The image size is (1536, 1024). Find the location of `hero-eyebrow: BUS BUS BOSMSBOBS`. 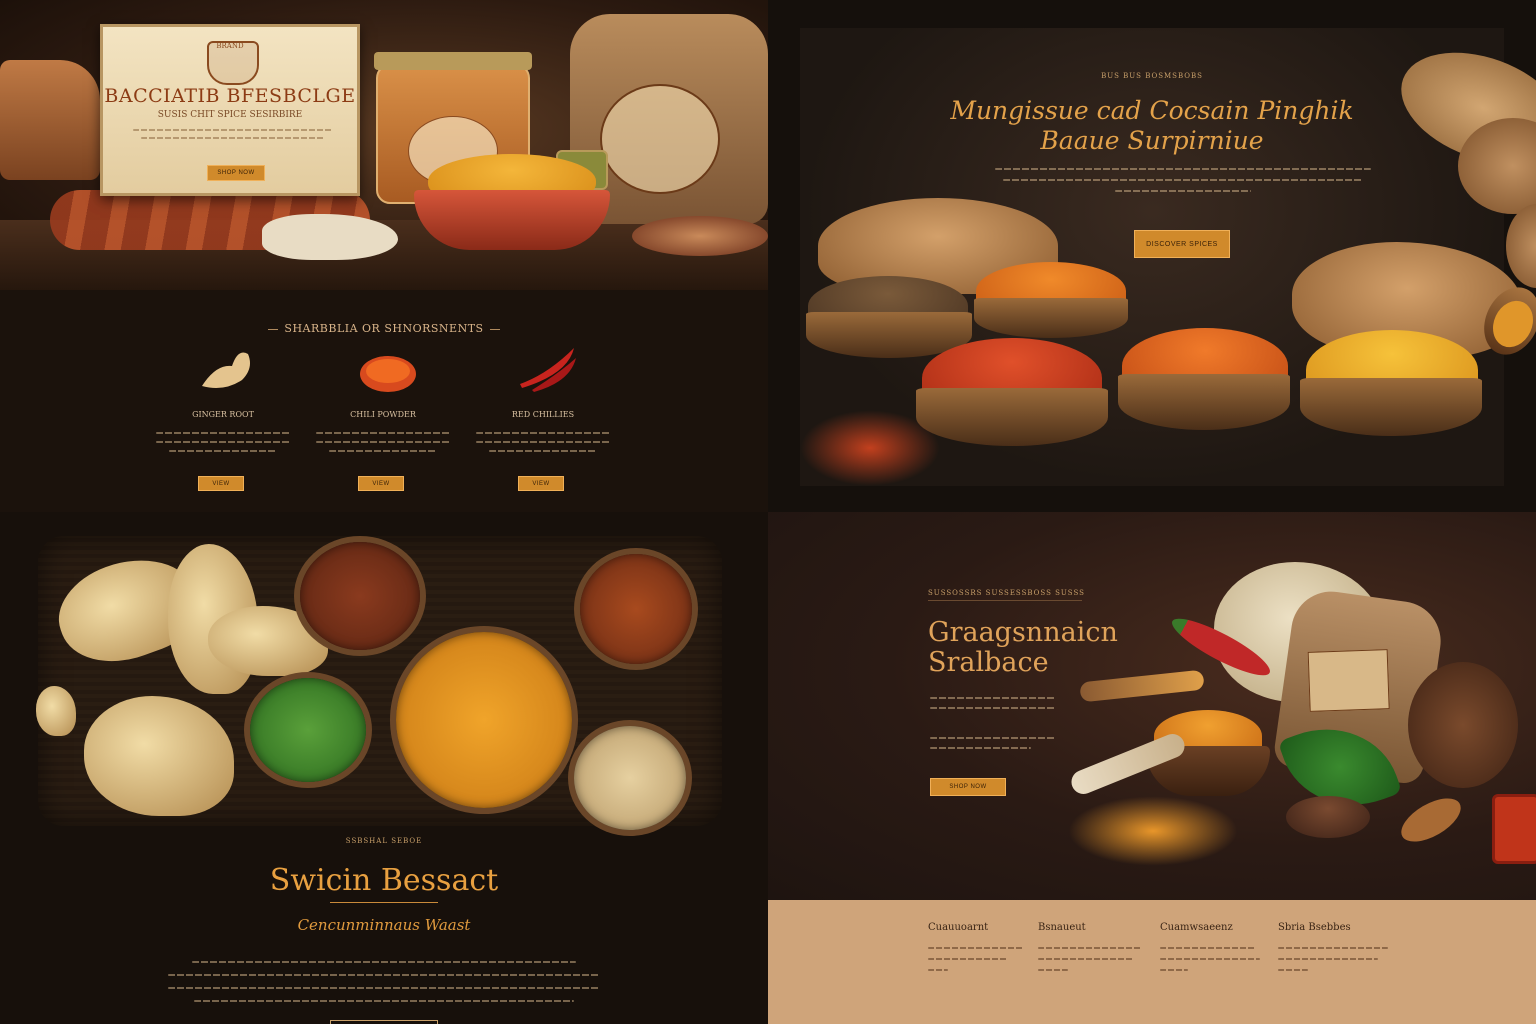

hero-eyebrow: BUS BUS BOSMSBOBS is located at coordinates (1152, 76).